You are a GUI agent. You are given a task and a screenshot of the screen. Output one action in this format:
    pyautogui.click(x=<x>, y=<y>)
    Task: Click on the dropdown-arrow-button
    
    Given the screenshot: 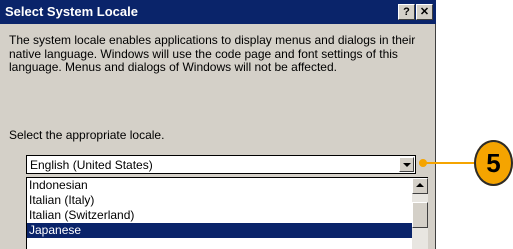 What is the action you would take?
    pyautogui.click(x=406, y=164)
    